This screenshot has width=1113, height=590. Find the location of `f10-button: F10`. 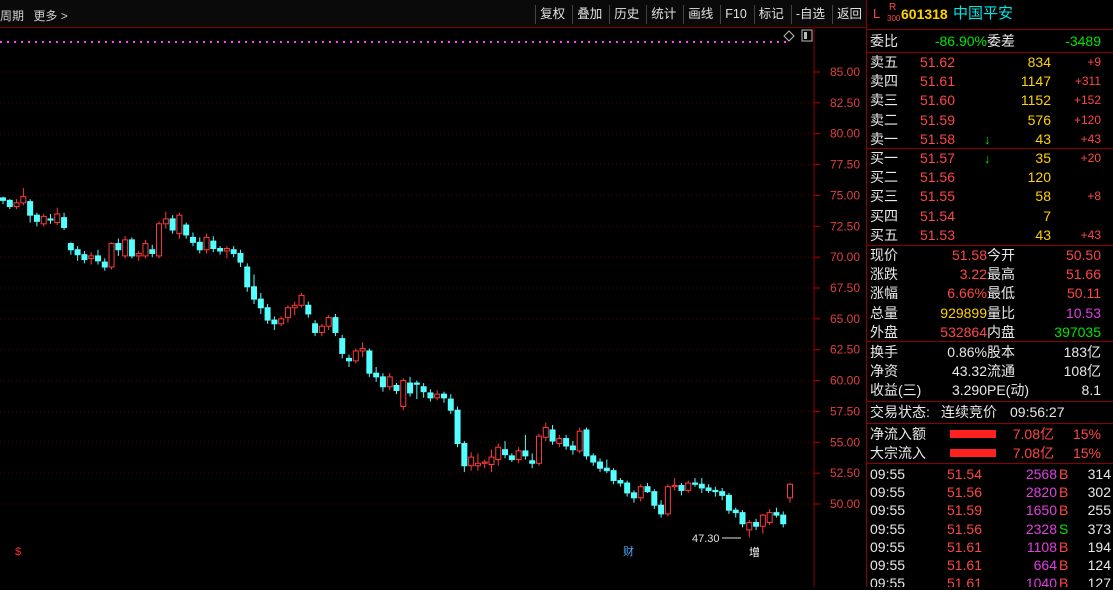

f10-button: F10 is located at coordinates (735, 14).